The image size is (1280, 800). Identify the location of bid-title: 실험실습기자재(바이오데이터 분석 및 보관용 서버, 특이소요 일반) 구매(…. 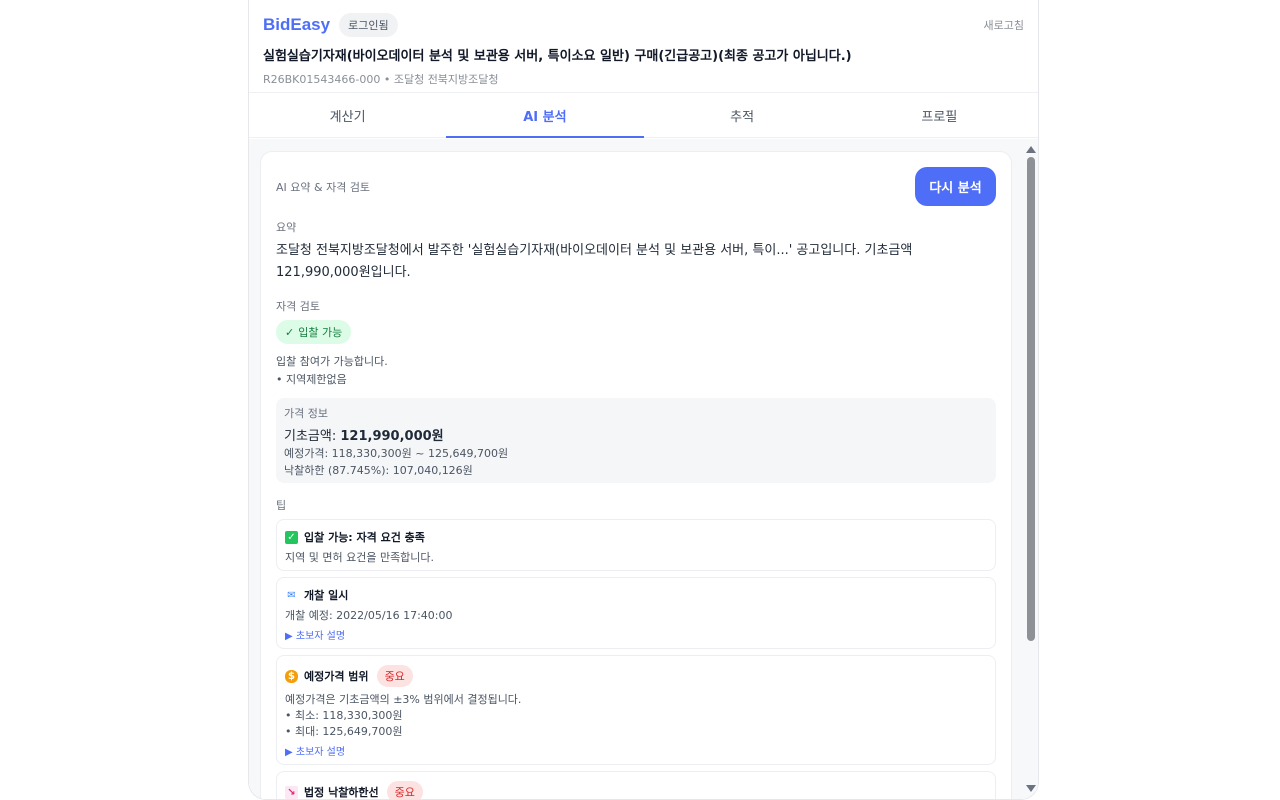
(557, 56).